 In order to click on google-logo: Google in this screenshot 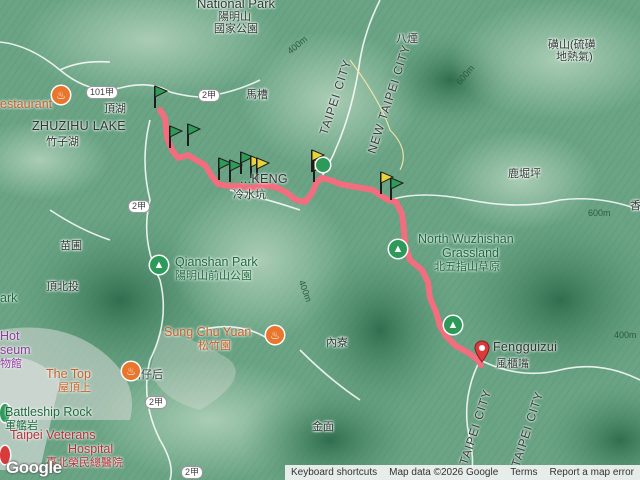, I will do `click(34, 468)`.